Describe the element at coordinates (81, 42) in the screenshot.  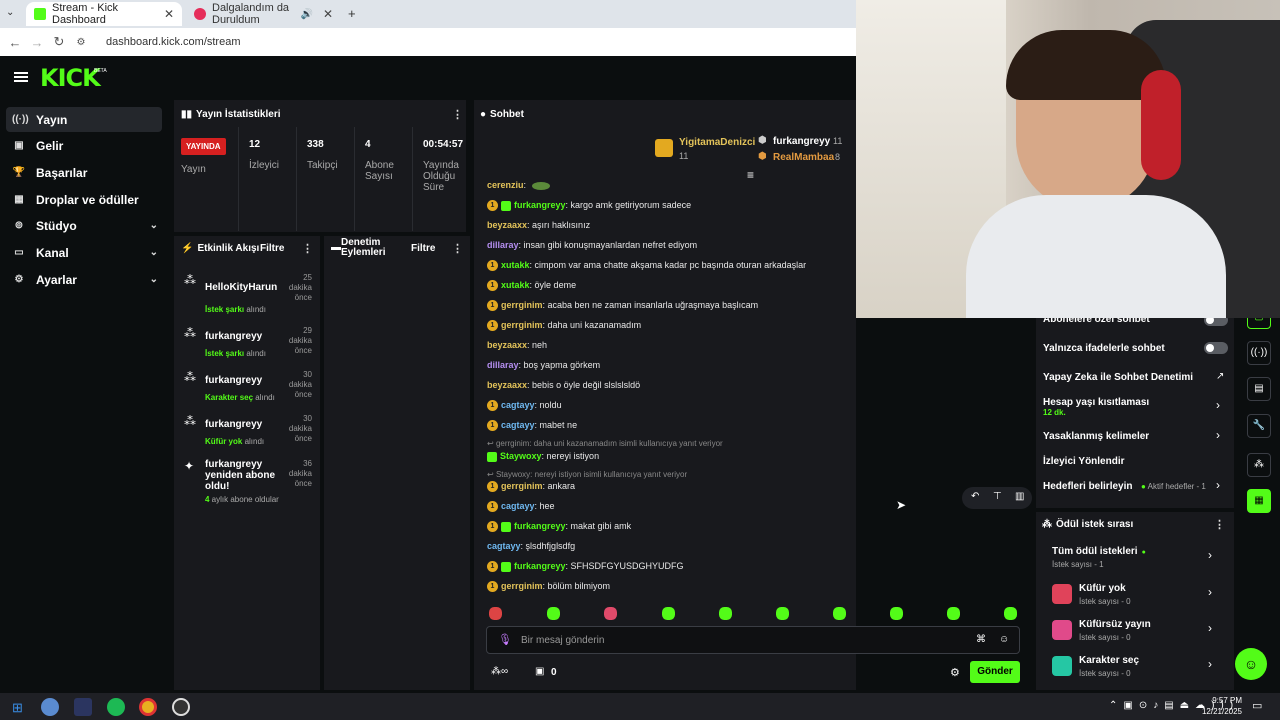
I see `site-info-icon: ⚙` at that location.